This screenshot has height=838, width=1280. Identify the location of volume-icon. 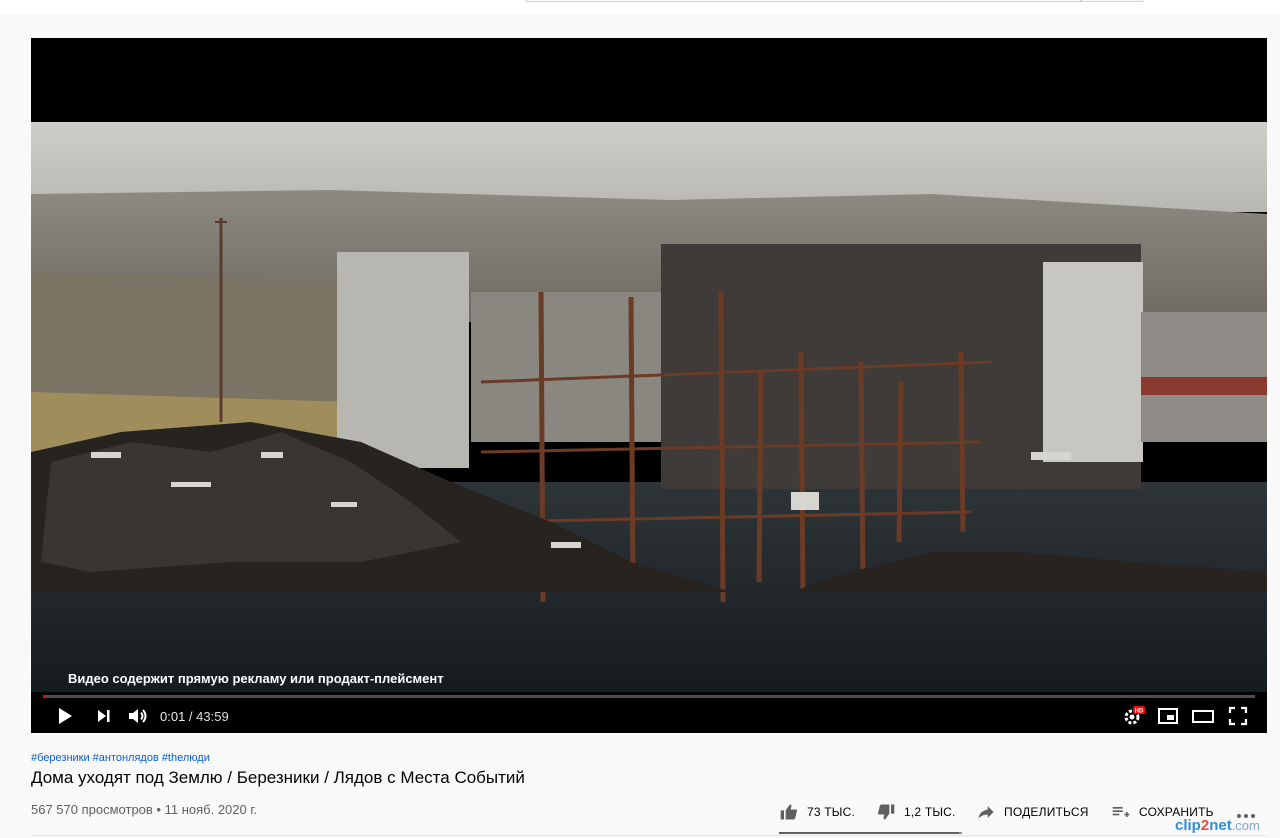
(138, 716).